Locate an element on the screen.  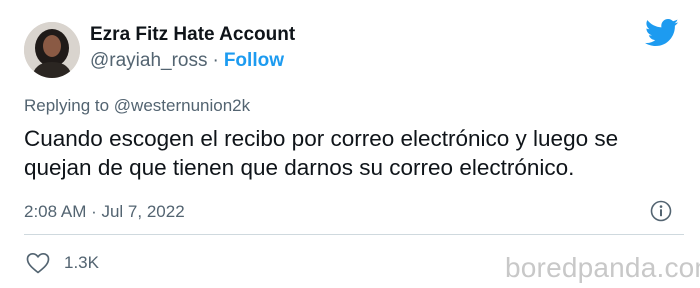
info-icon is located at coordinates (661, 211).